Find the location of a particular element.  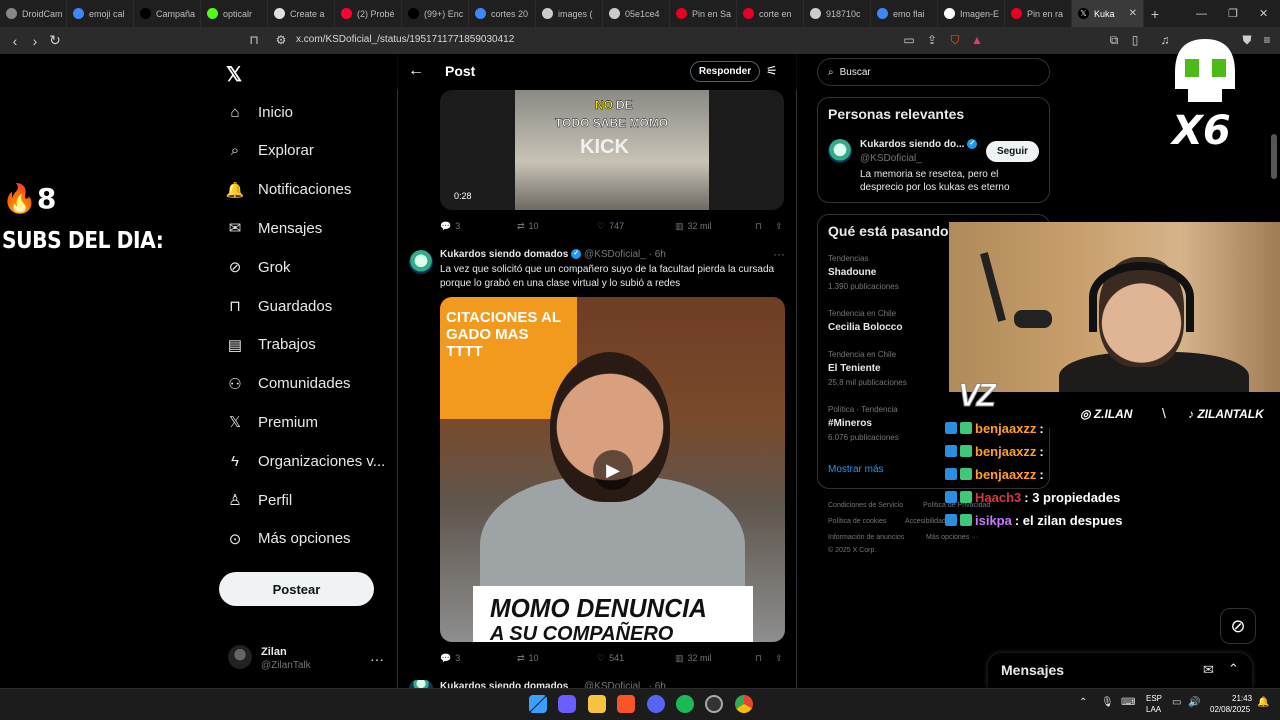

chevron-up-icon: ⌃ is located at coordinates (1233, 669).